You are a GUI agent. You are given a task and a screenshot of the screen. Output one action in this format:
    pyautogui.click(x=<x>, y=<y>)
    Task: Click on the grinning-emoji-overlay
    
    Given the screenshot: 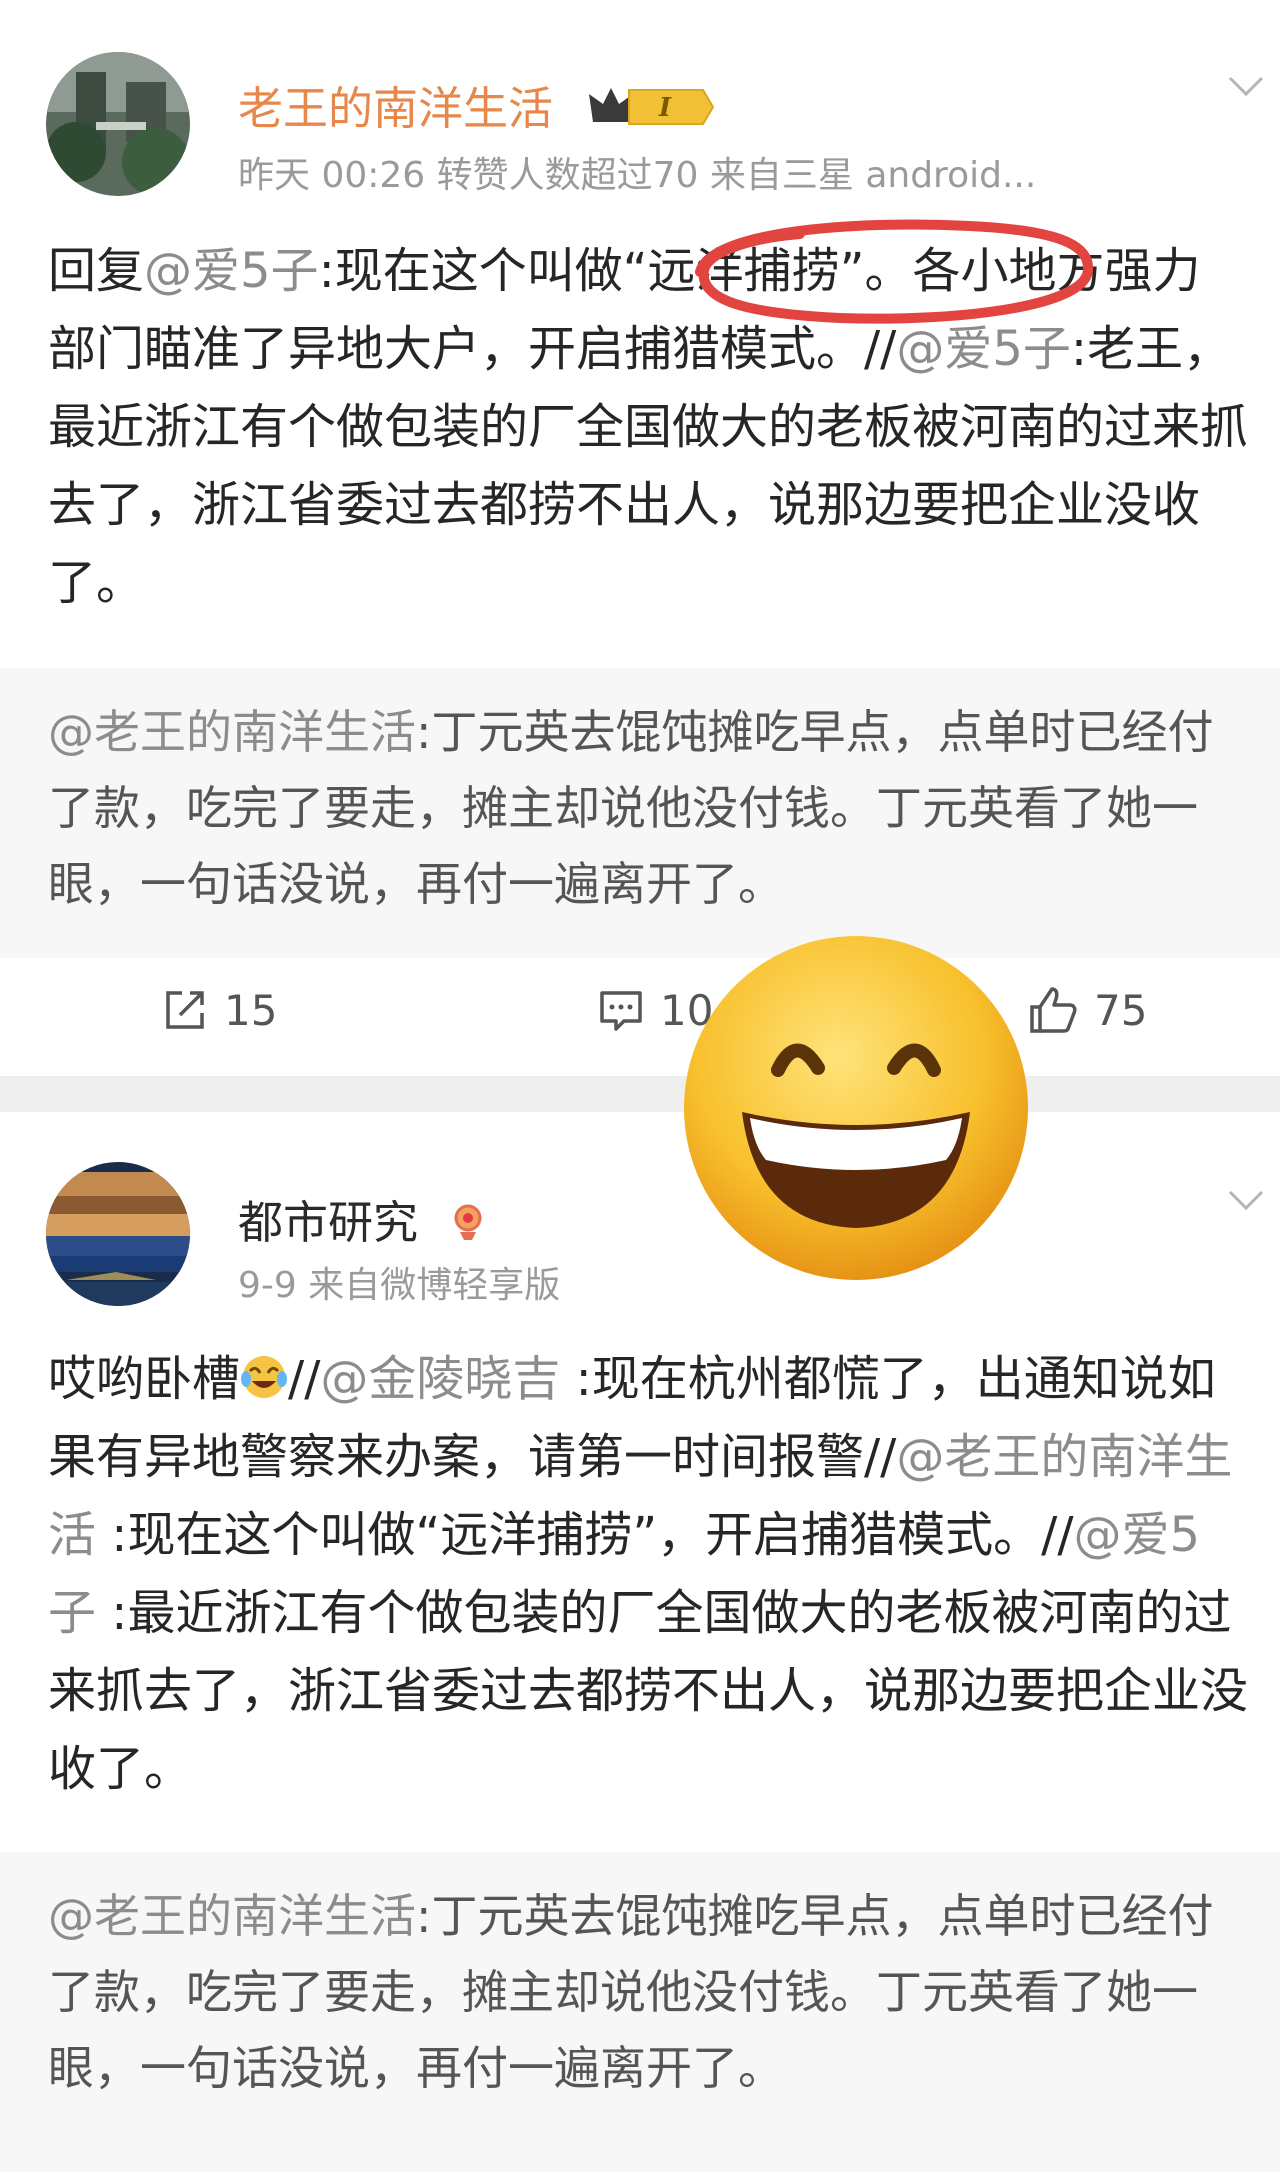 What is the action you would take?
    pyautogui.click(x=856, y=1108)
    